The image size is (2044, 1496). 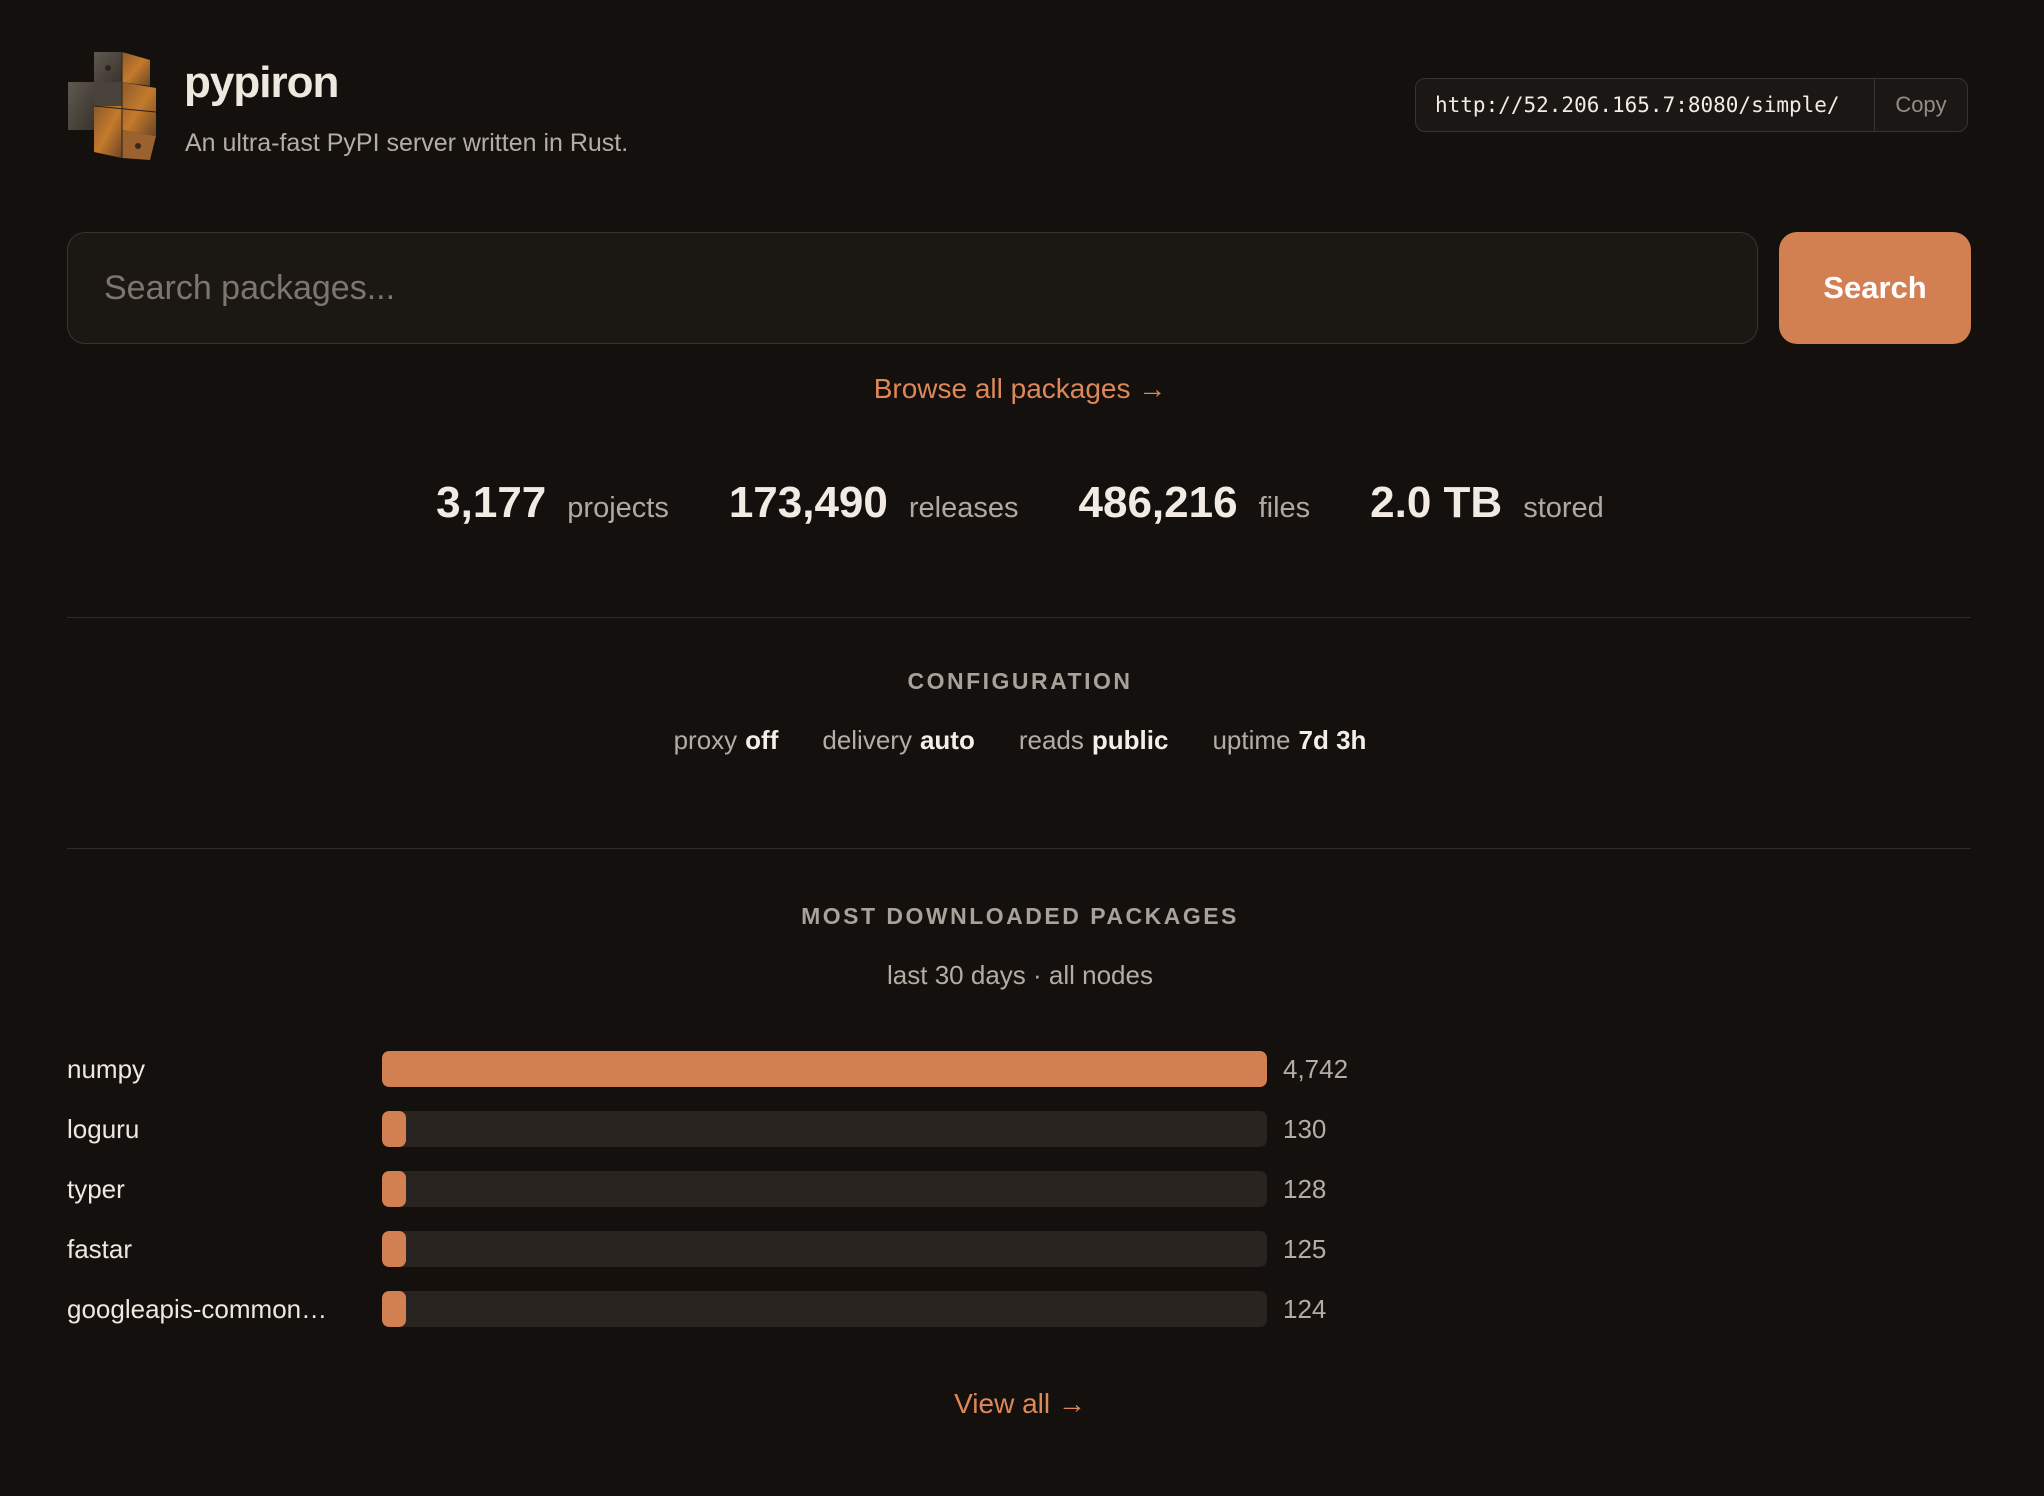 I want to click on download-count: 124, so click(x=1305, y=1309).